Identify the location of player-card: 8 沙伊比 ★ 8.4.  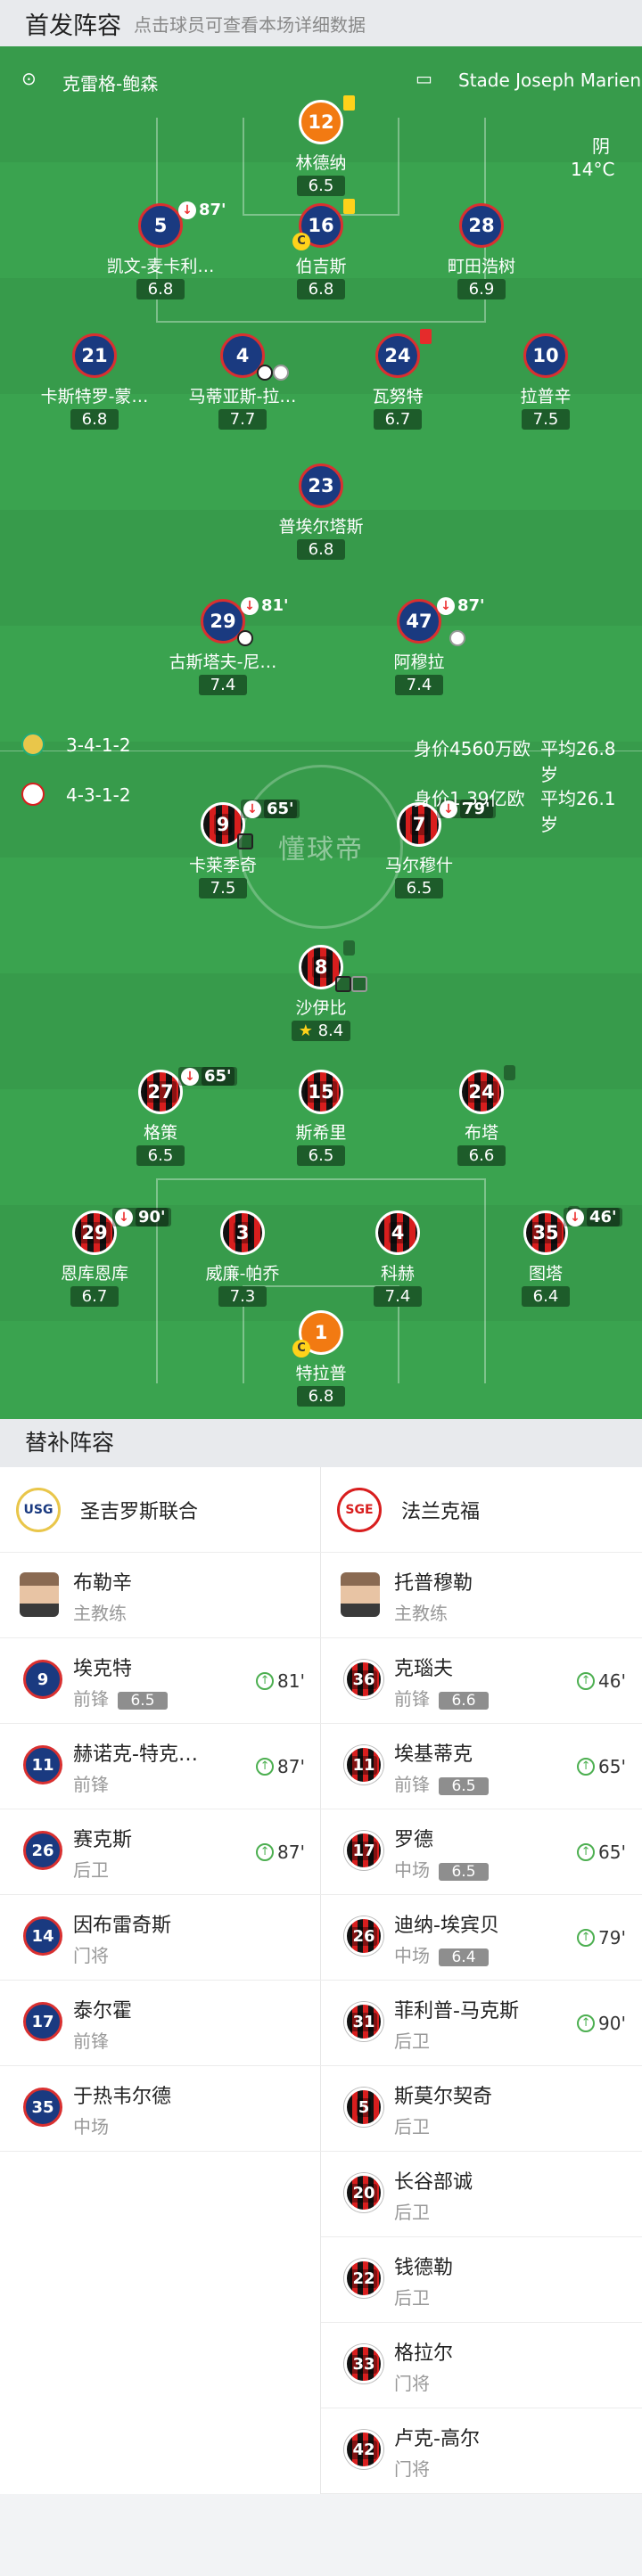
(321, 990).